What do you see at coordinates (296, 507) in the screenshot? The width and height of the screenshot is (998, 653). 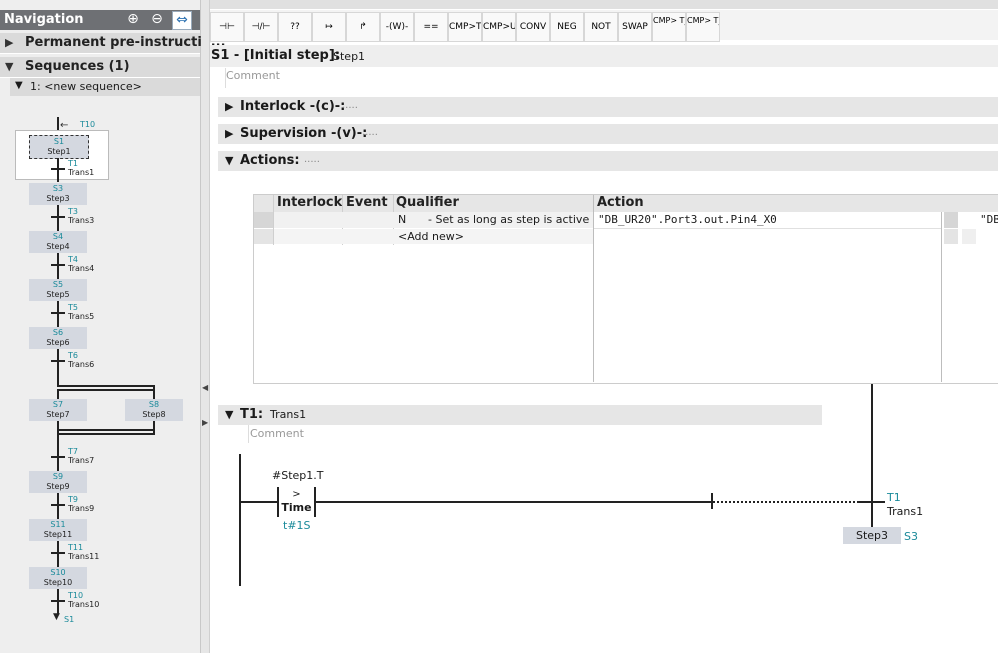 I see `compare-box-name: Time` at bounding box center [296, 507].